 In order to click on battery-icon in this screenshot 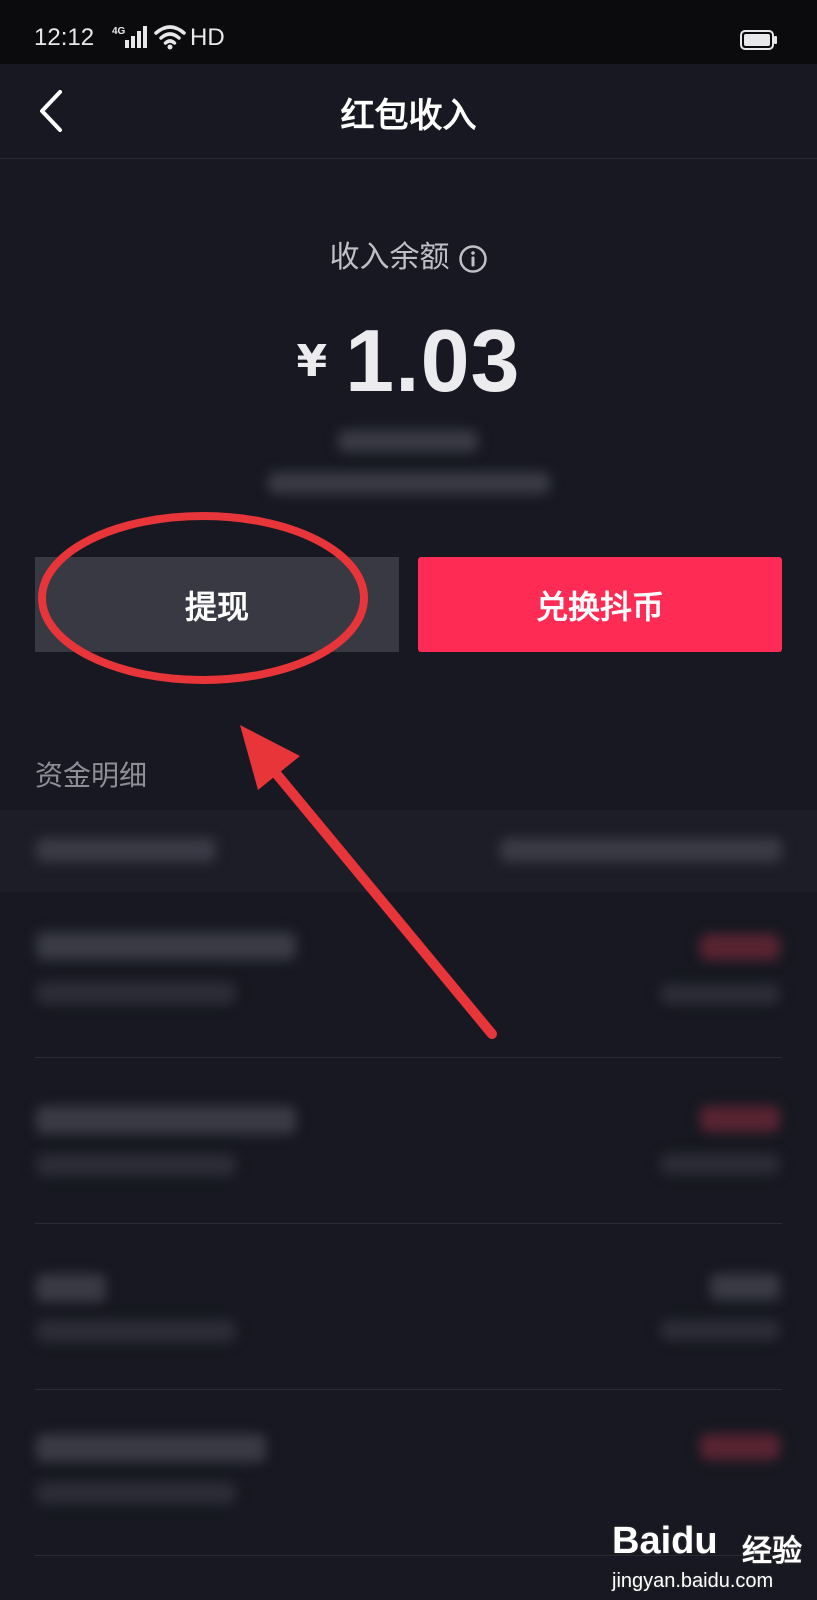, I will do `click(758, 40)`.